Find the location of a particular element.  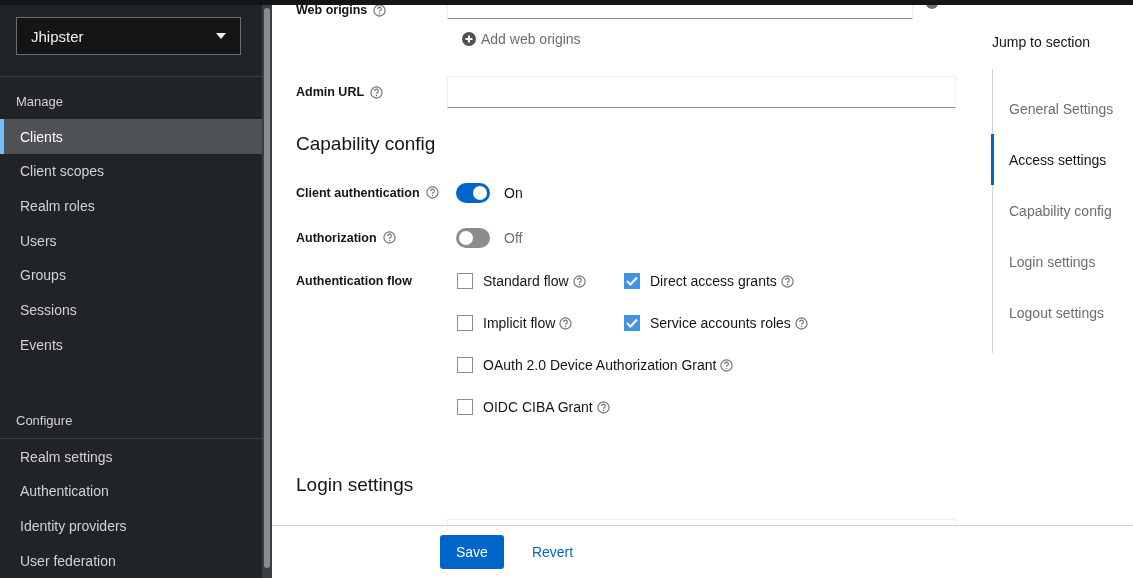

nav-item: Authentication is located at coordinates (131, 491).